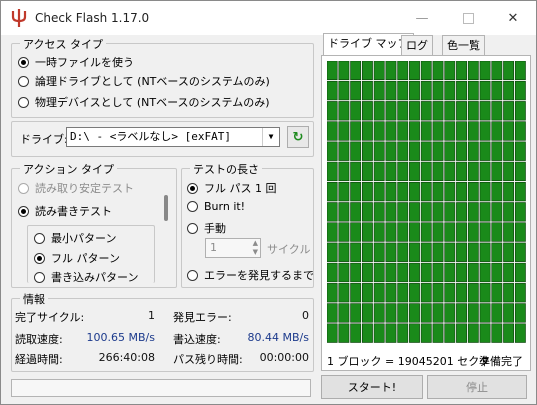 This screenshot has width=537, height=405. What do you see at coordinates (173, 137) in the screenshot?
I see `drive-select: D:\ - <ラベルなし> [exFAT] ▼` at bounding box center [173, 137].